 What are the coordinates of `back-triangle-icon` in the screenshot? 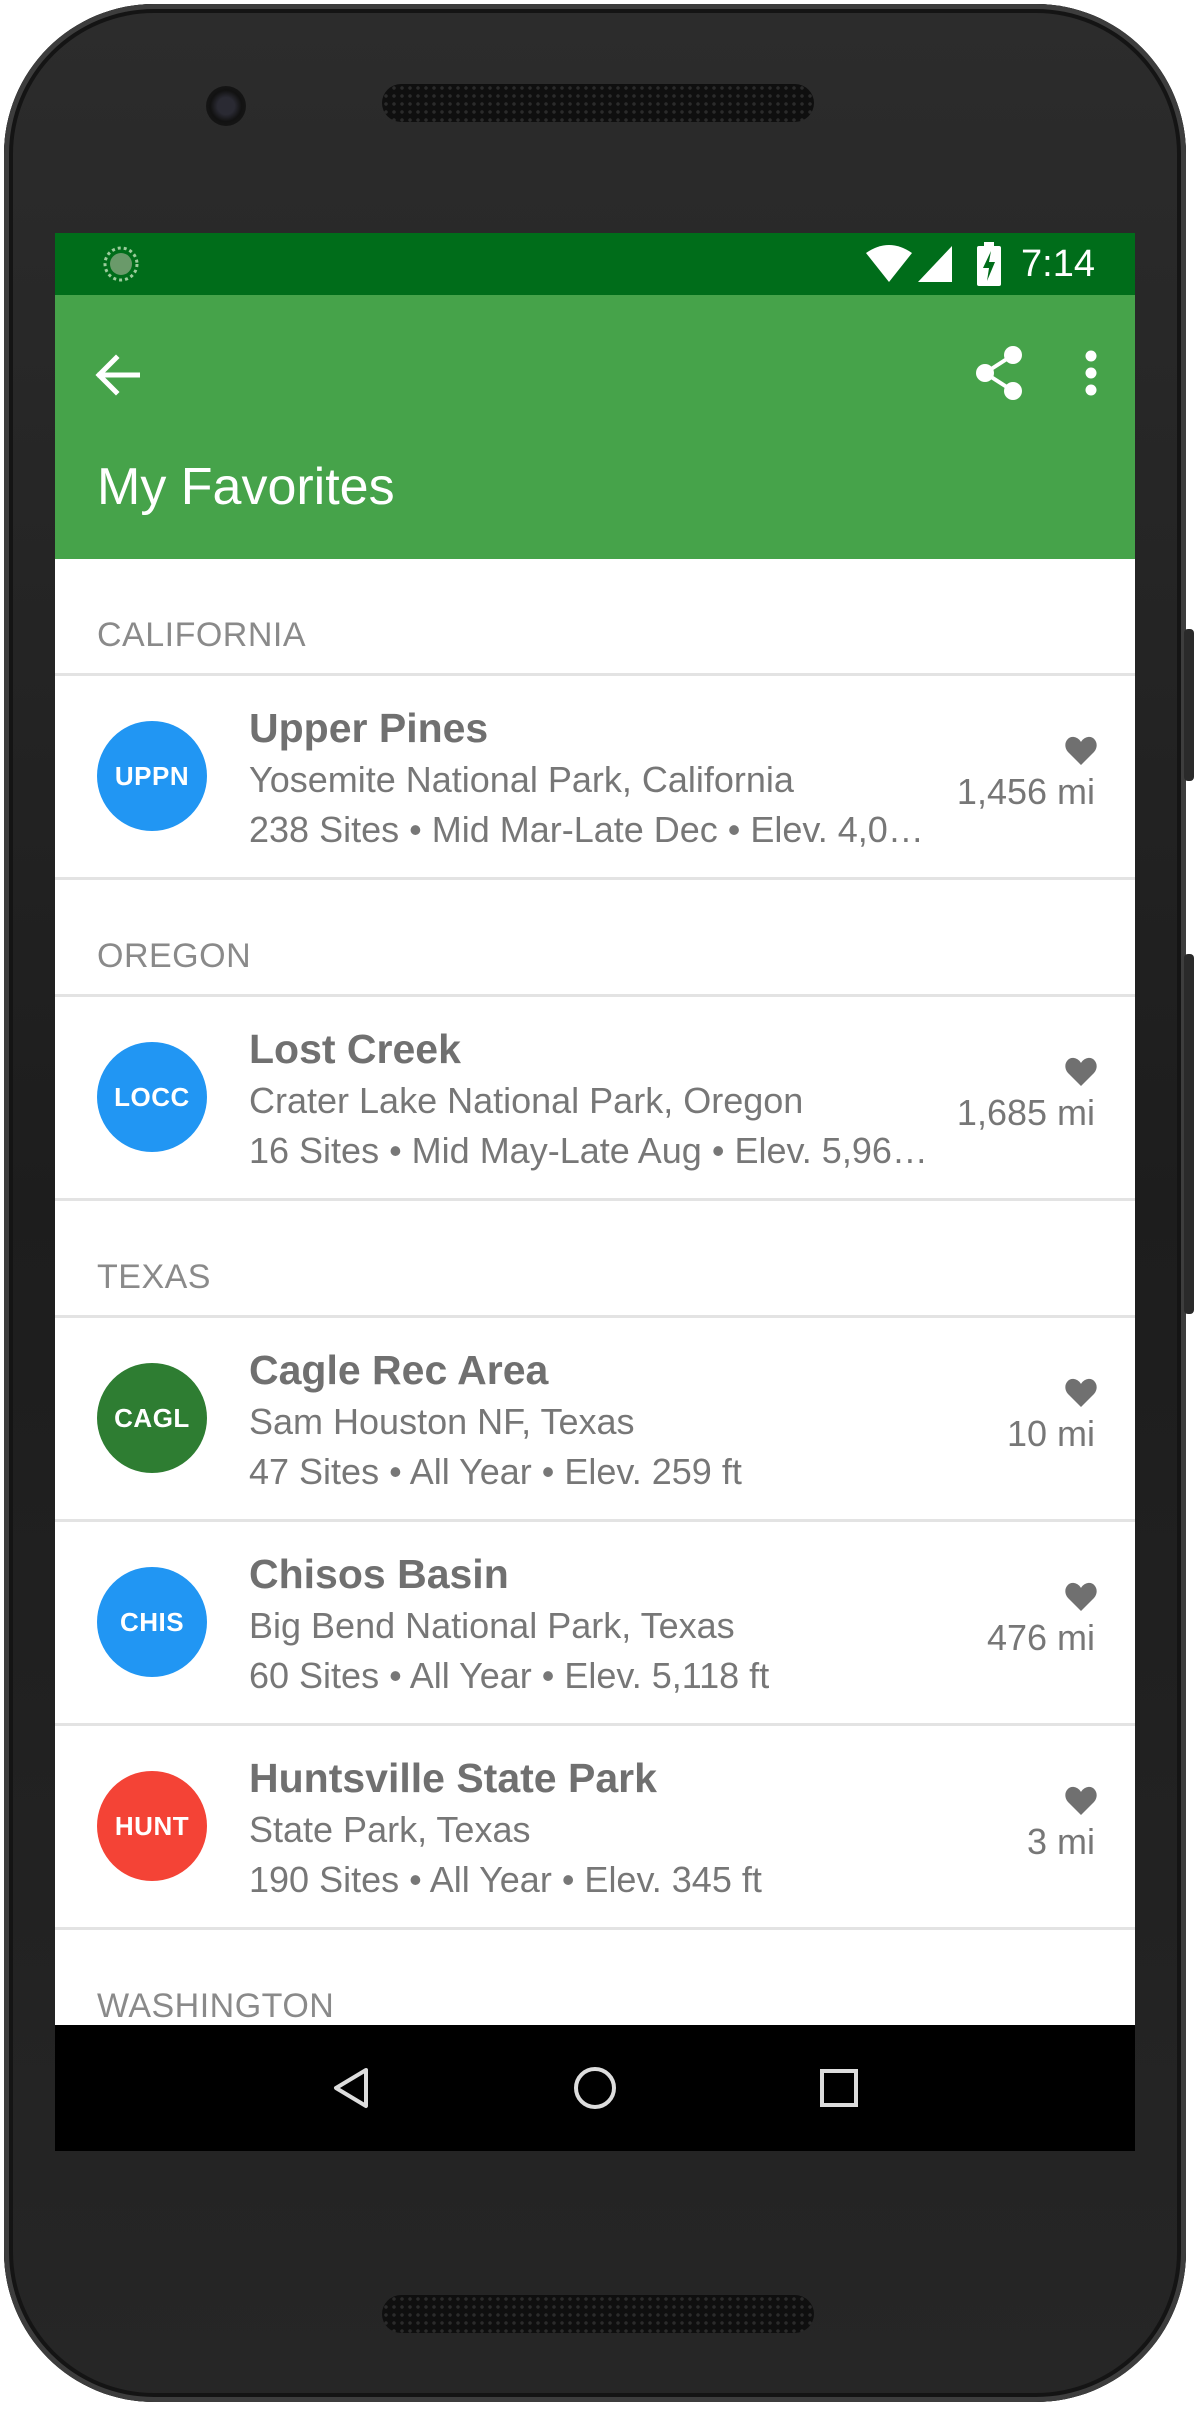 It's located at (351, 2088).